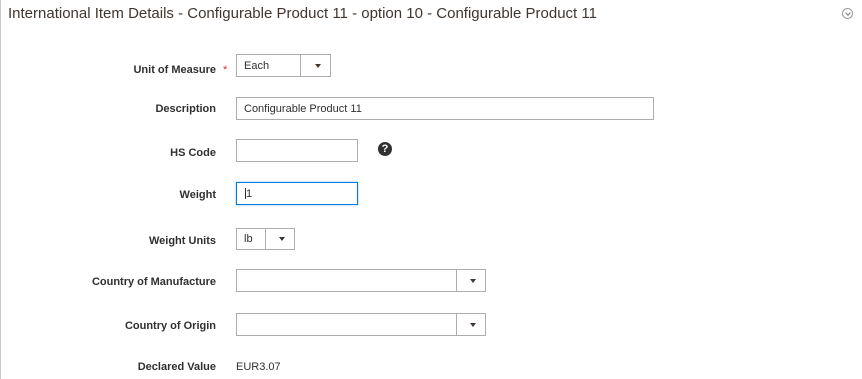 This screenshot has height=379, width=862. What do you see at coordinates (182, 241) in the screenshot?
I see `weight-units-label: Weight Units` at bounding box center [182, 241].